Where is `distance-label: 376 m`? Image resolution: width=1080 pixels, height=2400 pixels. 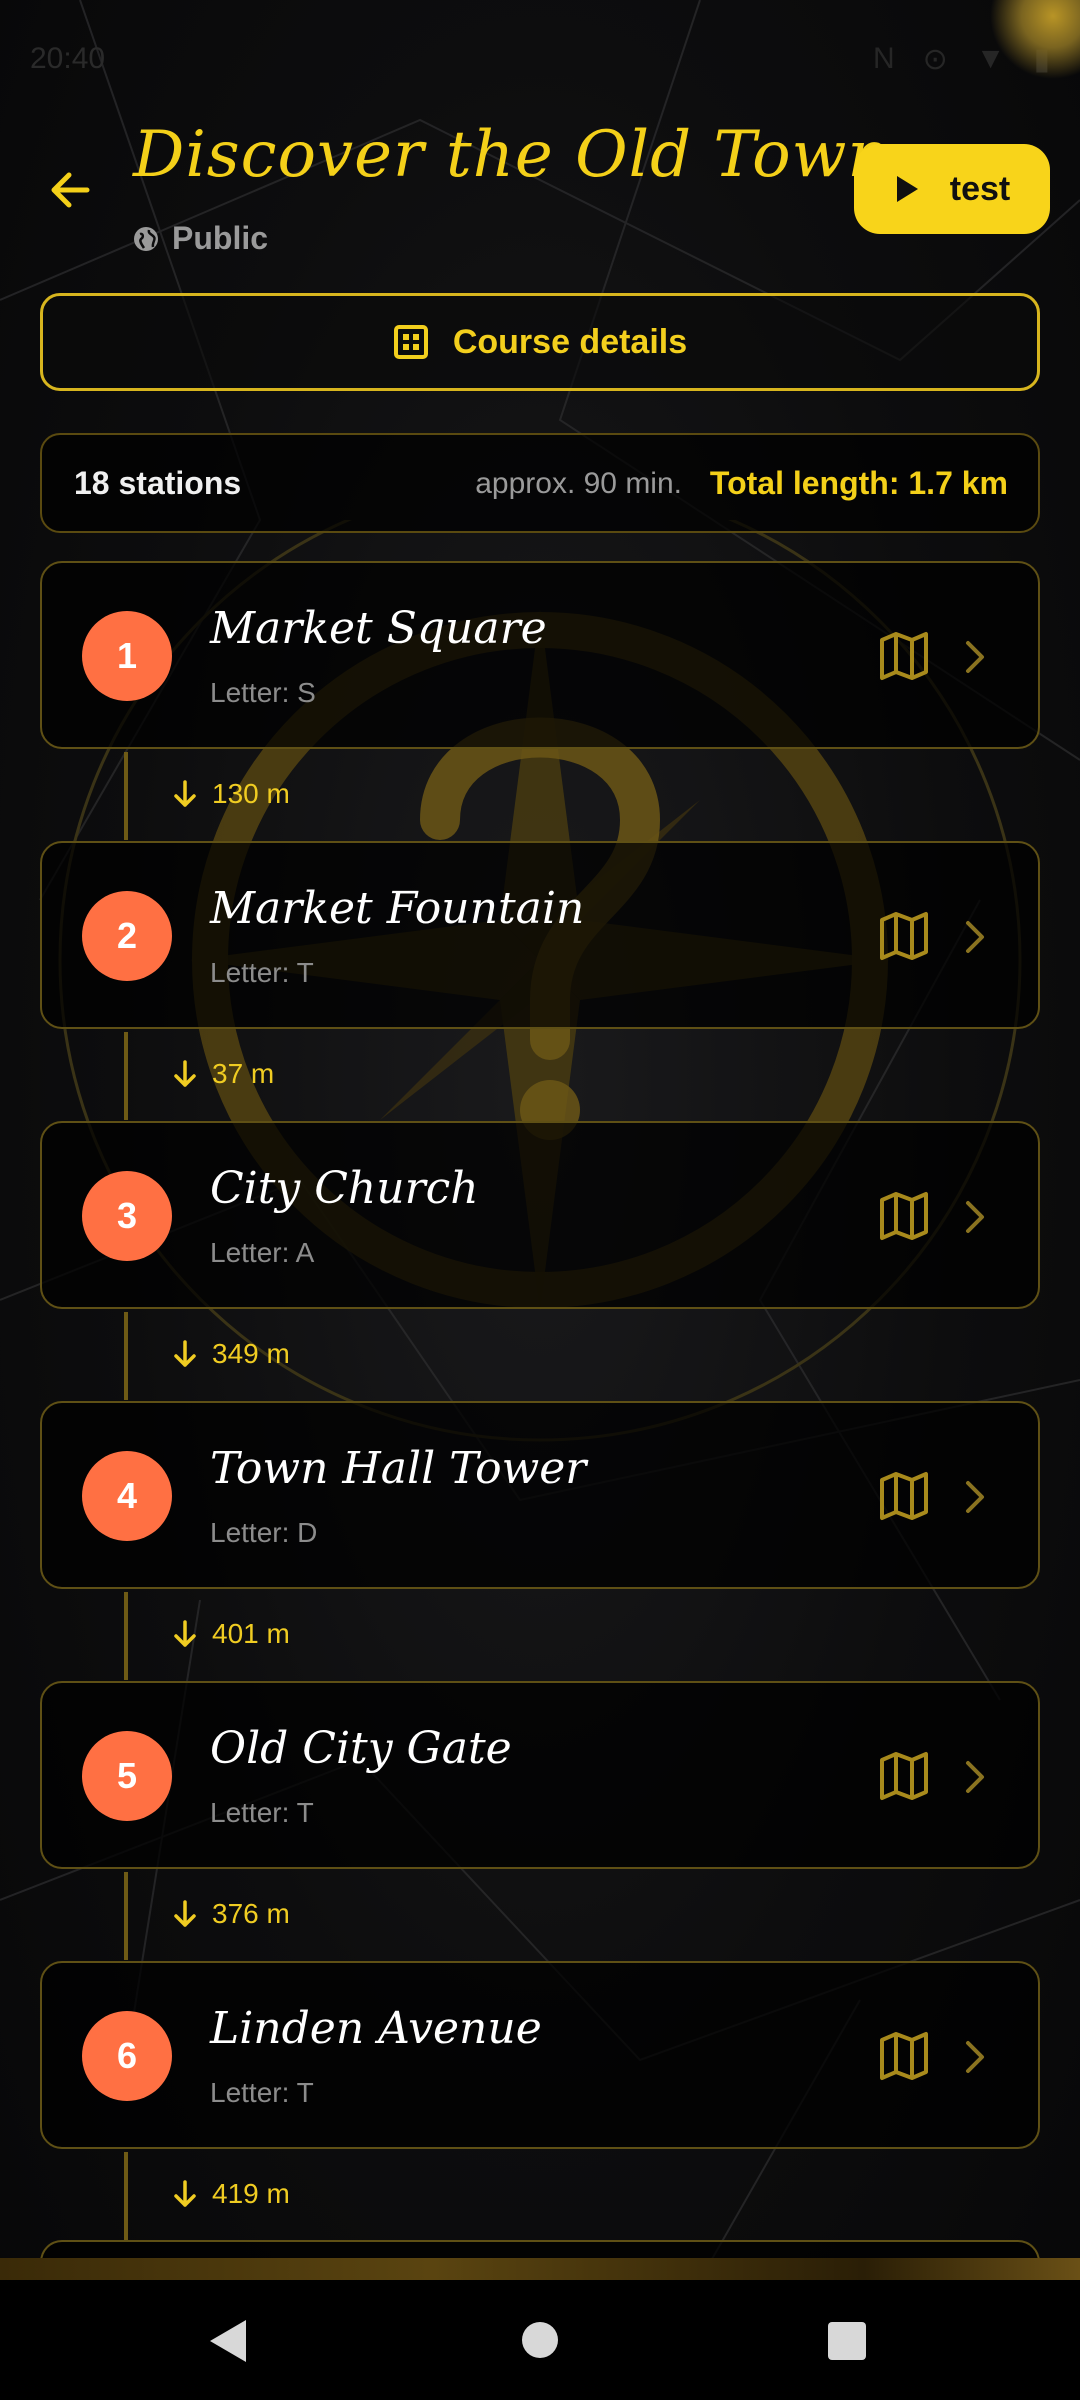 distance-label: 376 m is located at coordinates (251, 1913).